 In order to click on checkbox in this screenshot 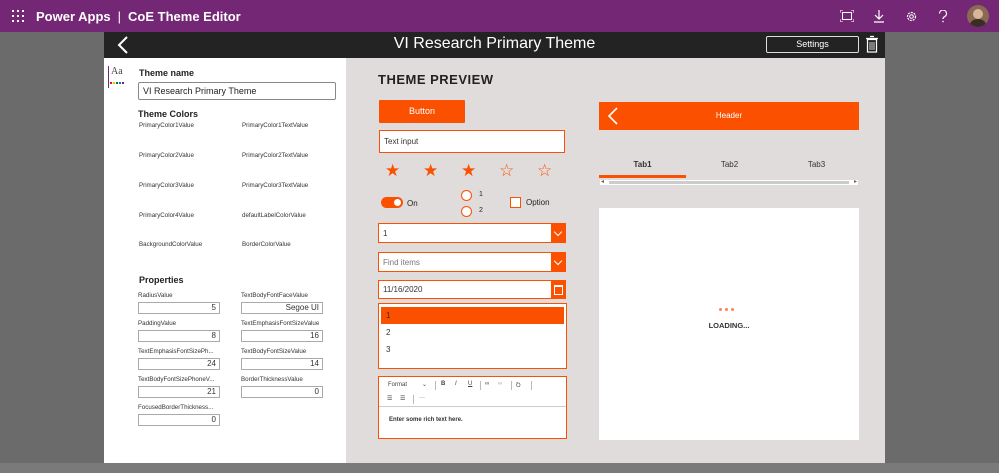, I will do `click(515, 202)`.